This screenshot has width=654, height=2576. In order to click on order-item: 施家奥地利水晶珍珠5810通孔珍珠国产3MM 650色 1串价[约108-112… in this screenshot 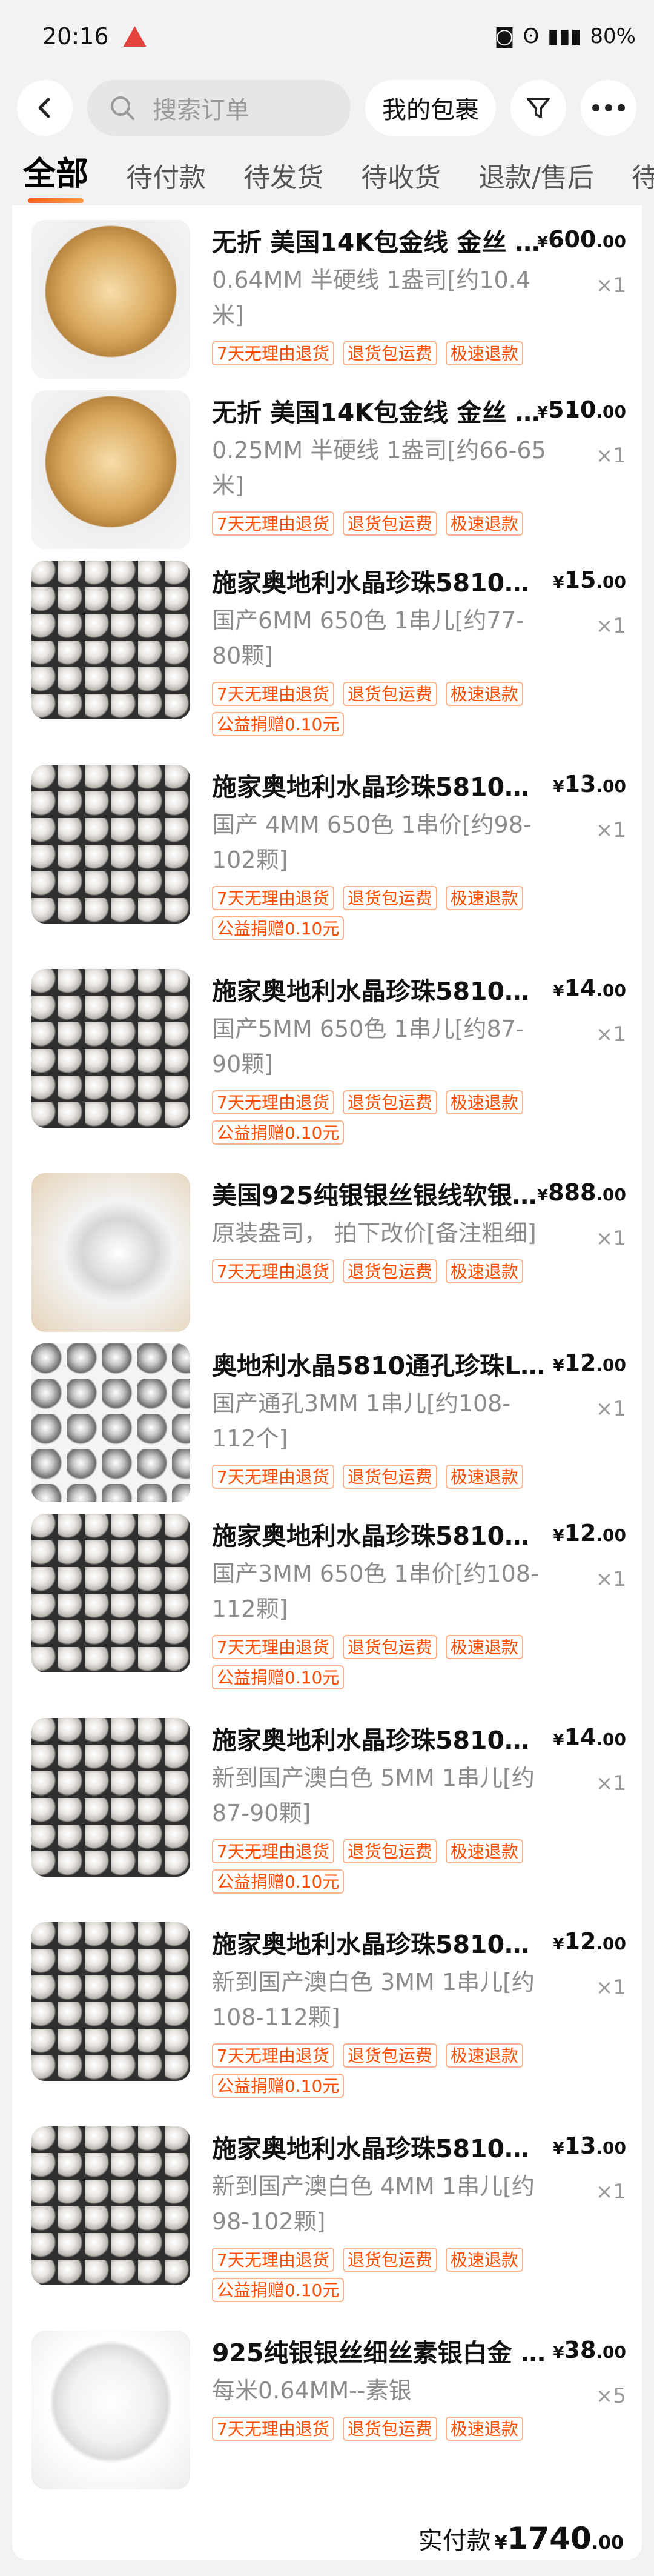, I will do `click(327, 1608)`.